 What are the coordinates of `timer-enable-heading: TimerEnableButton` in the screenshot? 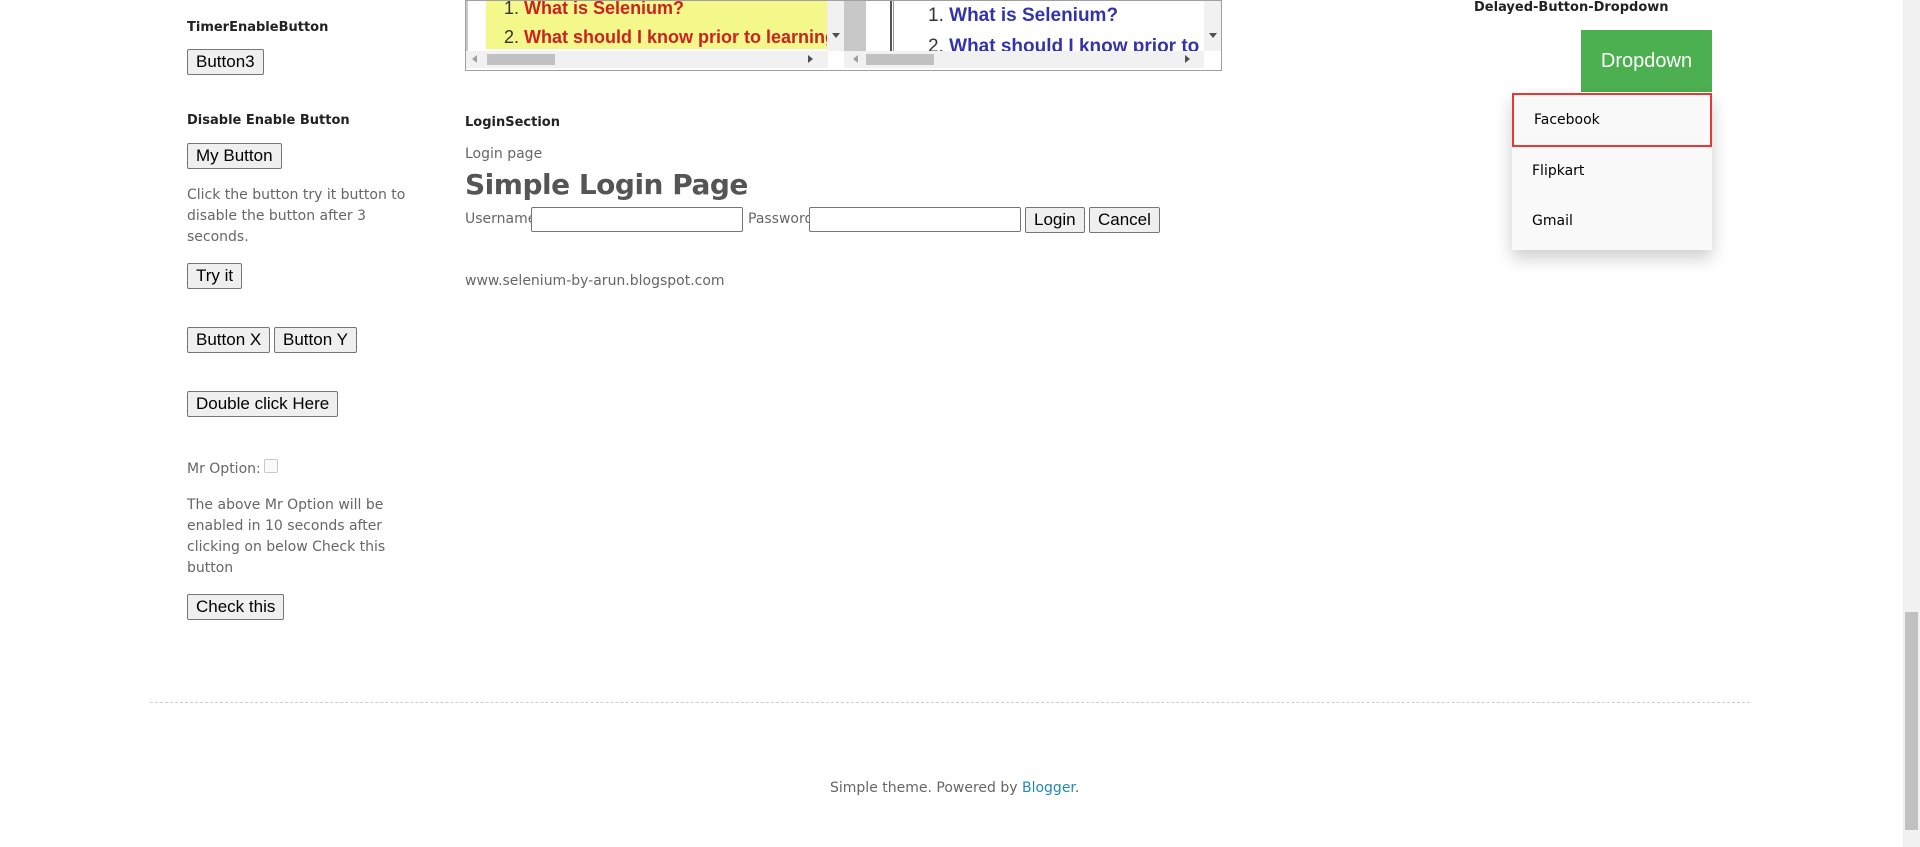 It's located at (258, 27).